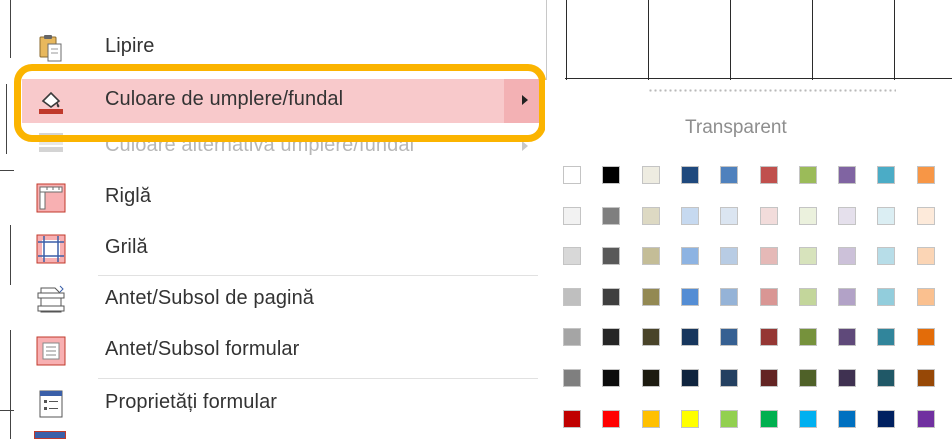 Image resolution: width=952 pixels, height=439 pixels. Describe the element at coordinates (128, 196) in the screenshot. I see `menu-item-label: Riglă` at that location.